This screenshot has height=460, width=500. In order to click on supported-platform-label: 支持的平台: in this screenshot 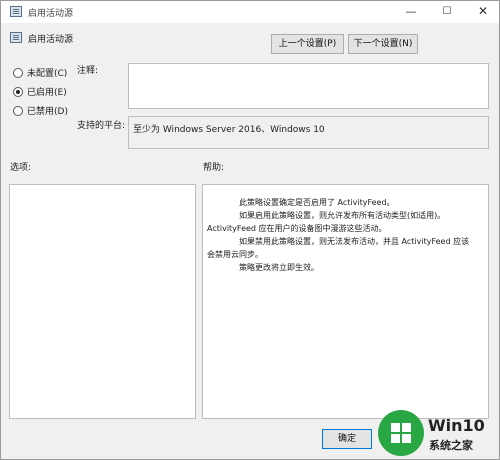, I will do `click(101, 126)`.